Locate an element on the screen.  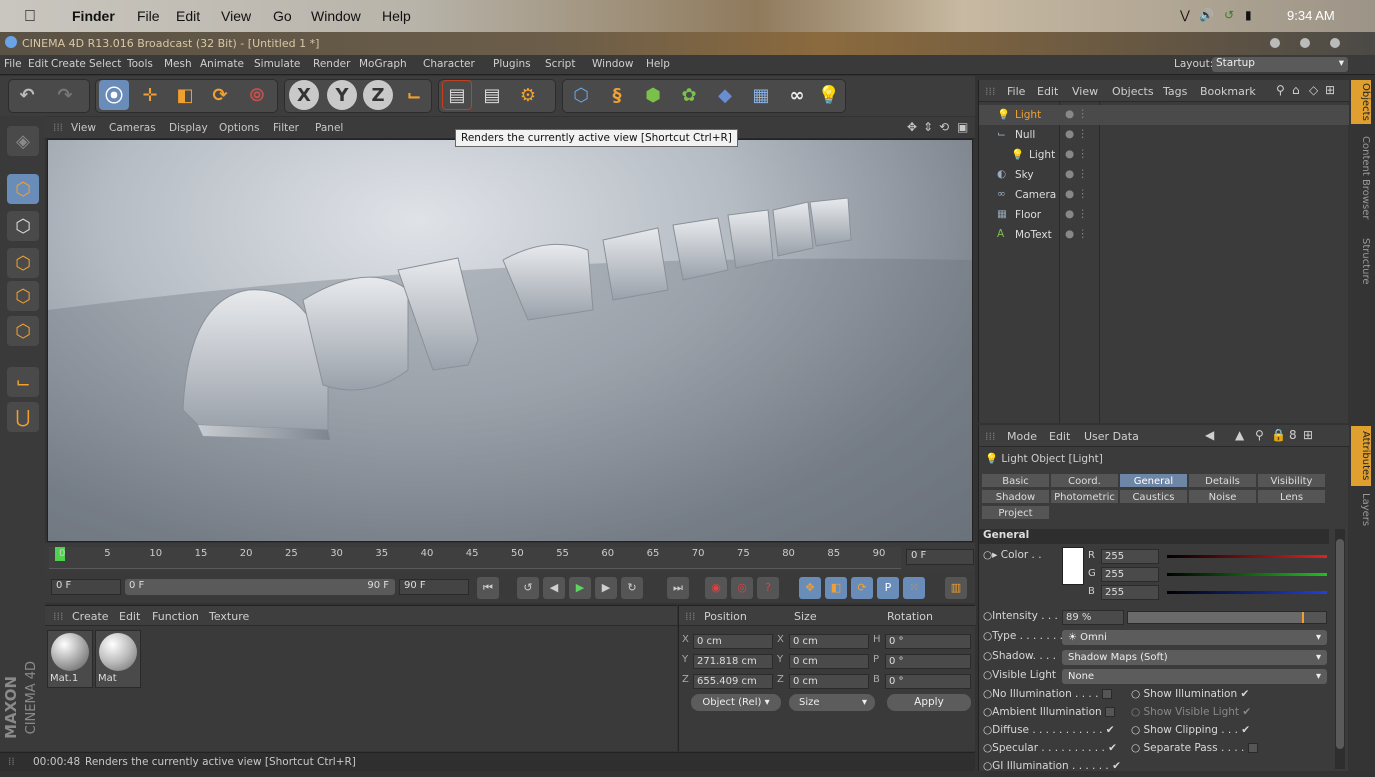
object-row: 💡 Light ● ⋮ is located at coordinates (1164, 155).